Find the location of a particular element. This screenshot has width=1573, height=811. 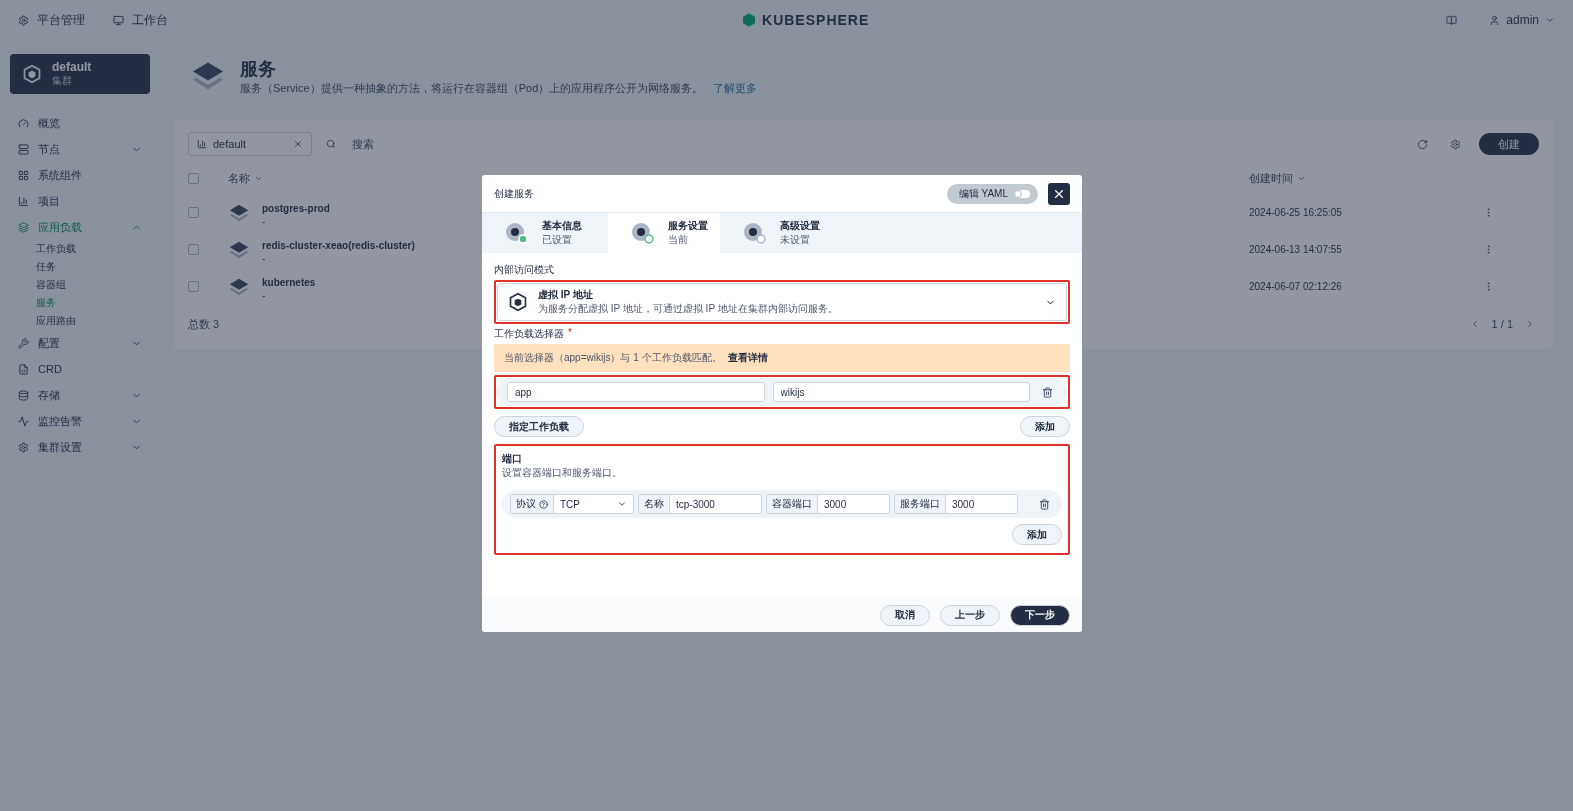

close-button is located at coordinates (1059, 193).